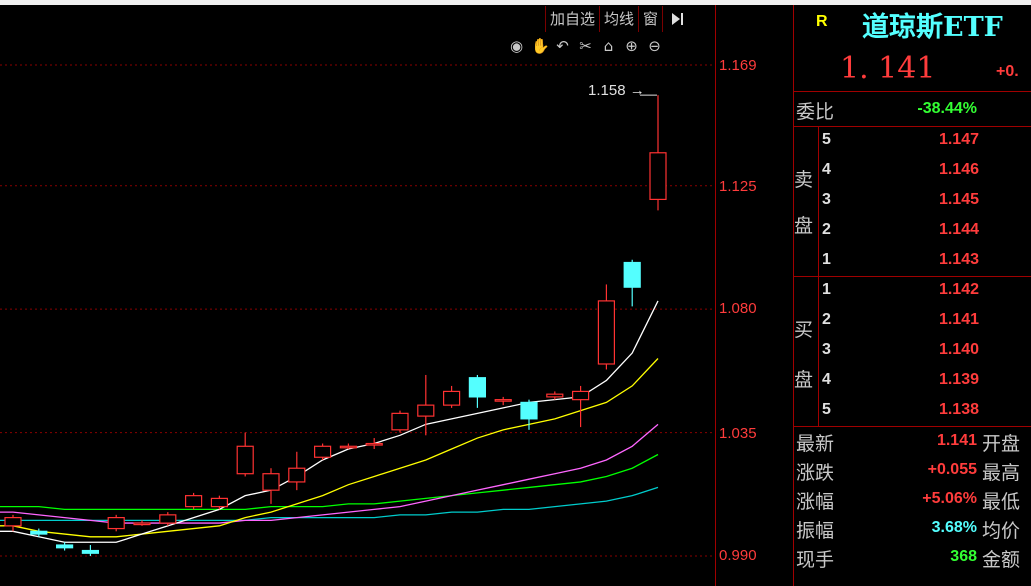  I want to click on stat-label: 振幅, so click(815, 531).